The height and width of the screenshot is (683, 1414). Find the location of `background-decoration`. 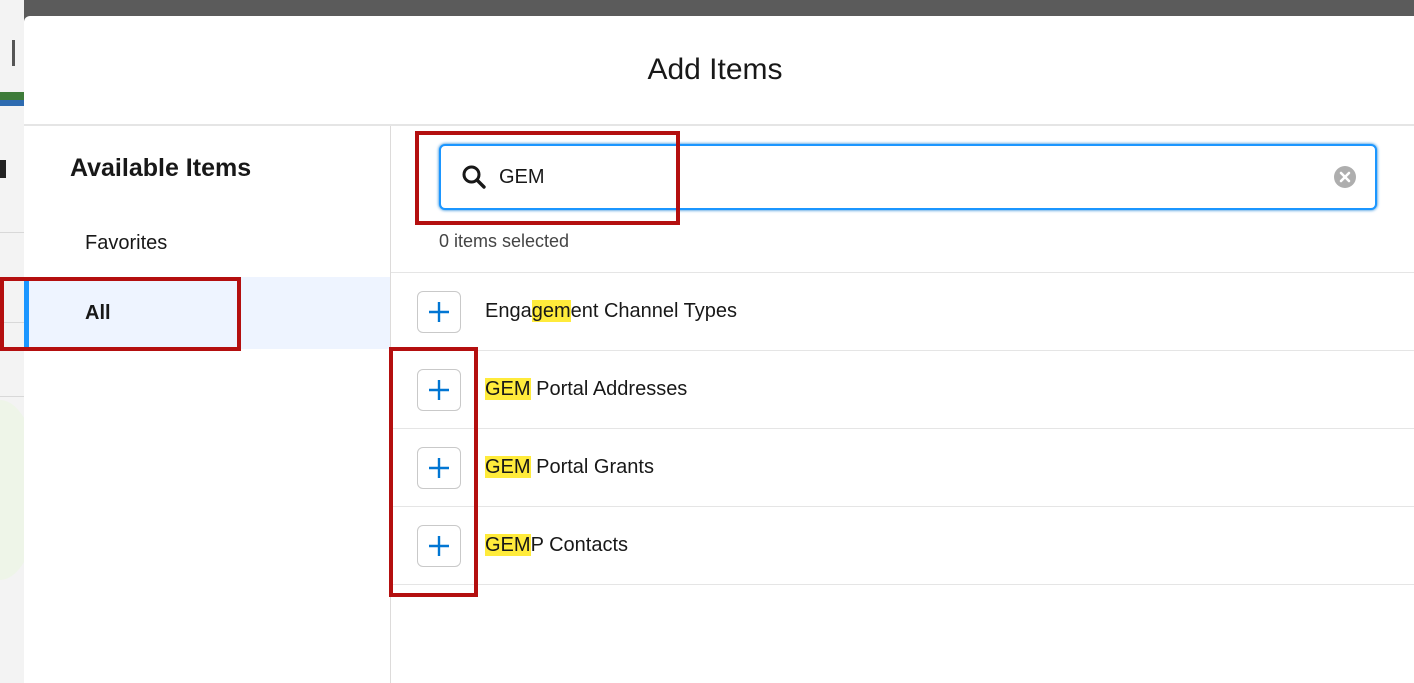

background-decoration is located at coordinates (12, 490).